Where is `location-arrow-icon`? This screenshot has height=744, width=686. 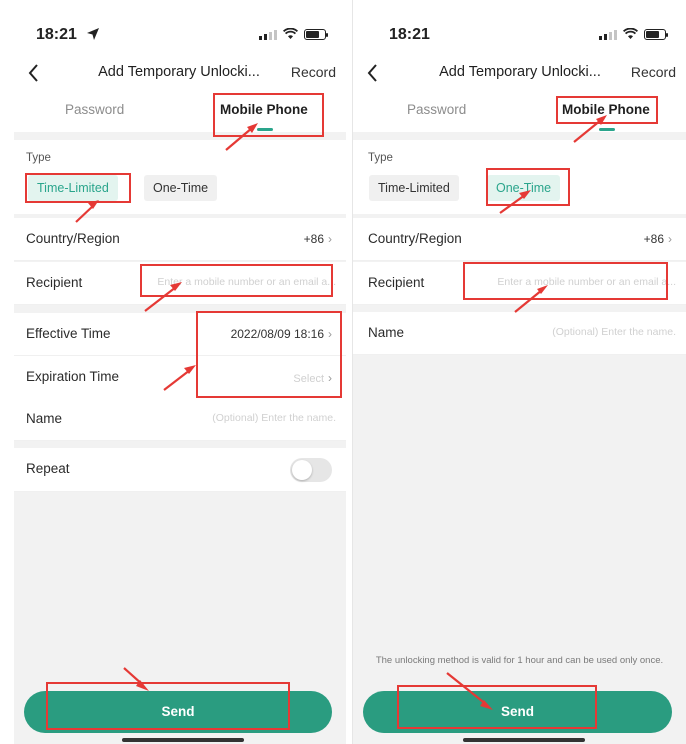
location-arrow-icon is located at coordinates (93, 34).